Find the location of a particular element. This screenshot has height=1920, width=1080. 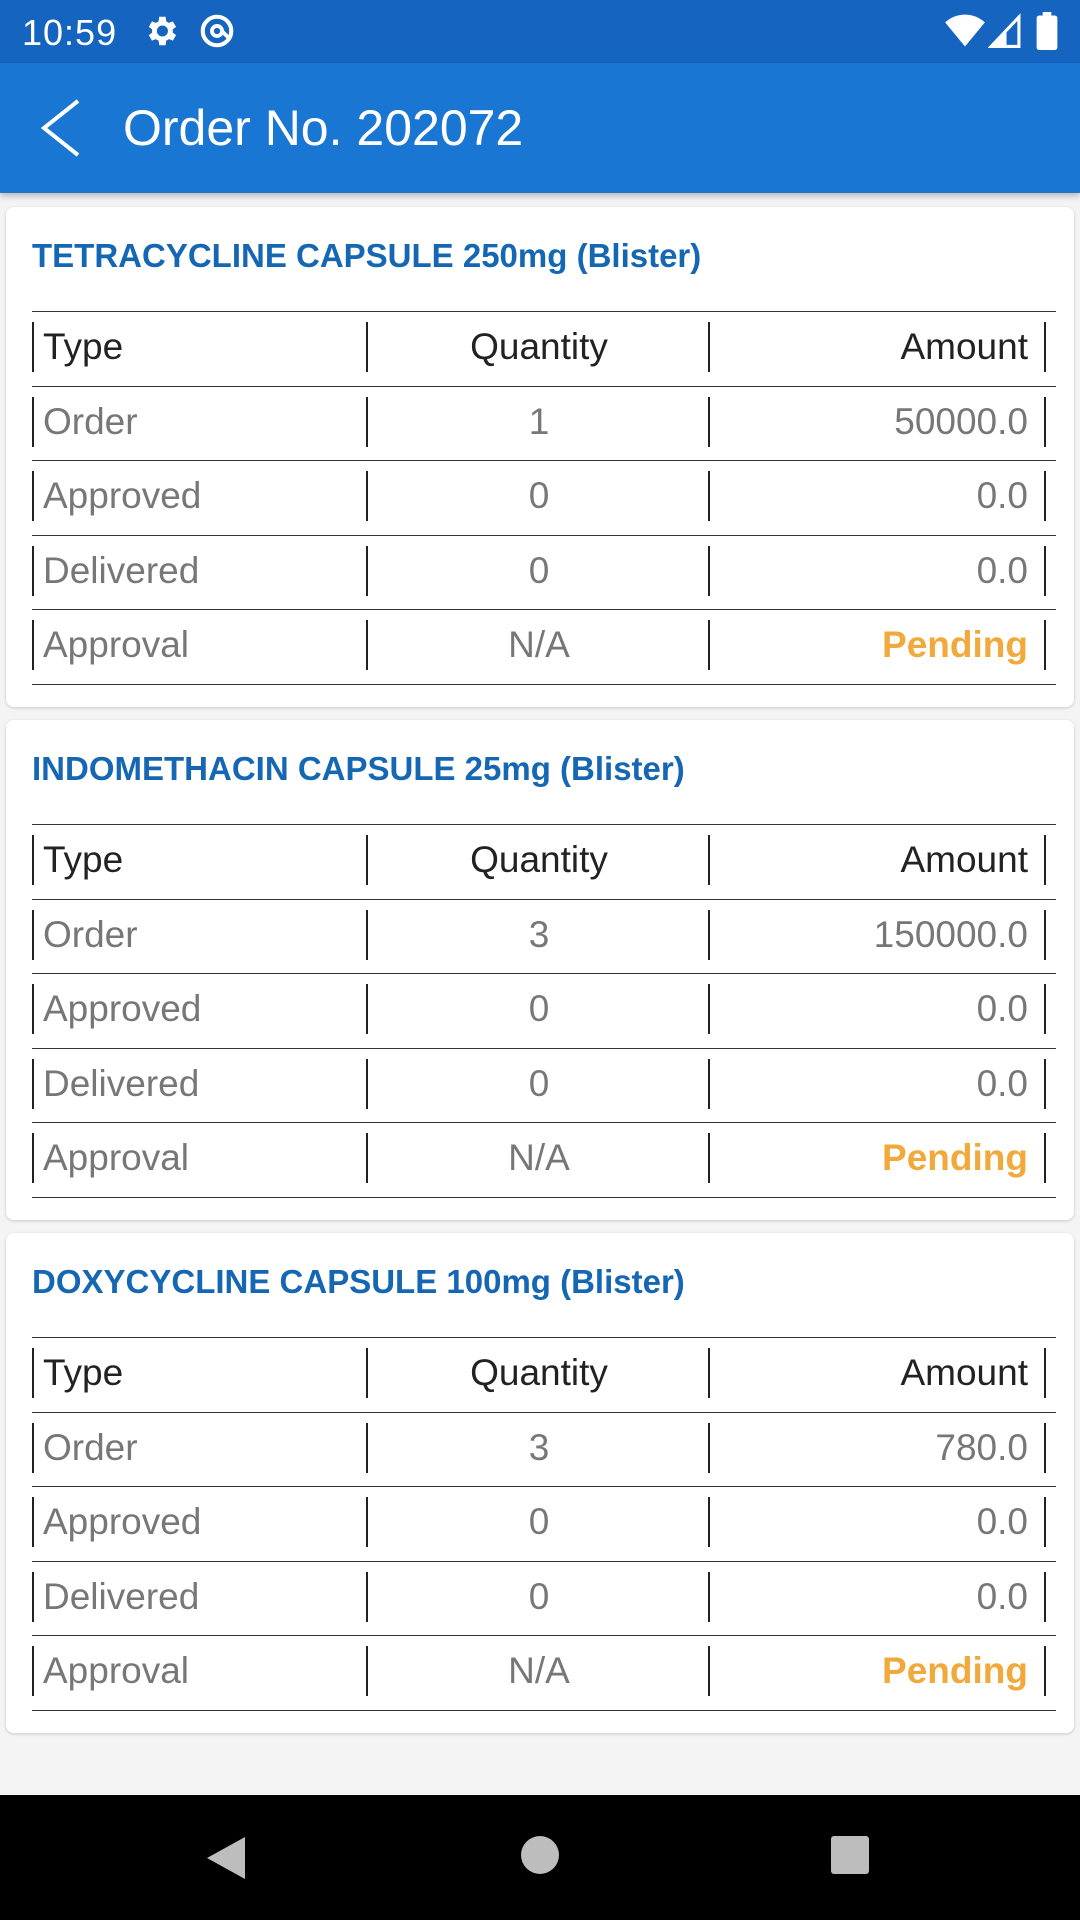

back-button is located at coordinates (64, 128).